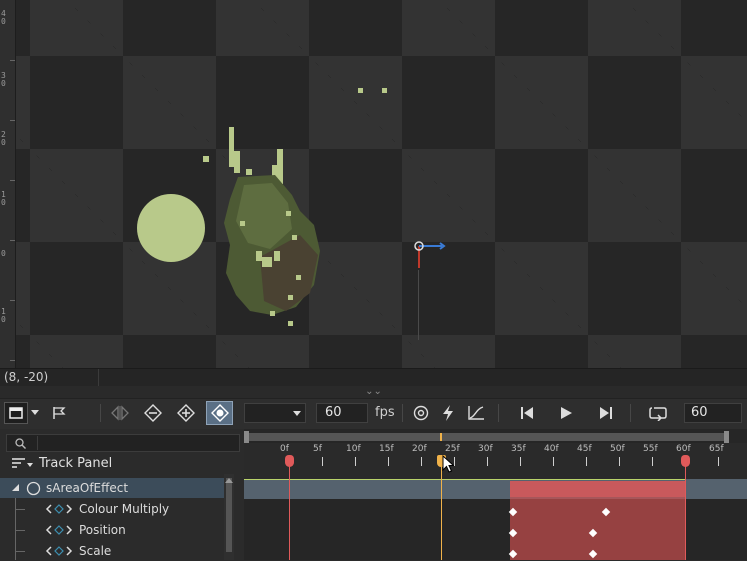 The height and width of the screenshot is (561, 747). What do you see at coordinates (123, 443) in the screenshot?
I see `track-search-input` at bounding box center [123, 443].